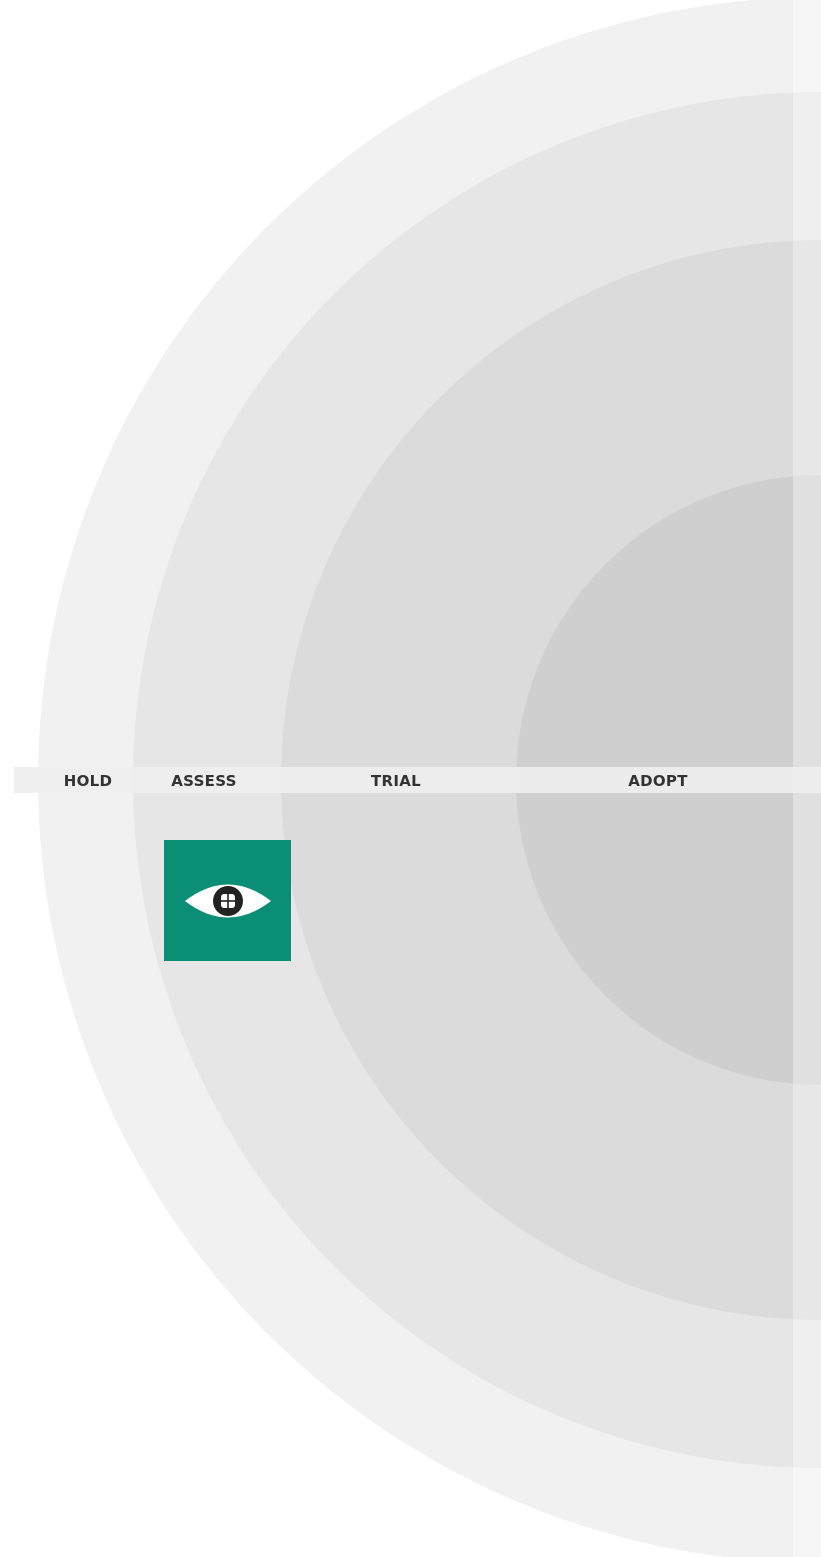 This screenshot has height=1557, width=821. I want to click on ring-label-adopt: ADOPT, so click(658, 781).